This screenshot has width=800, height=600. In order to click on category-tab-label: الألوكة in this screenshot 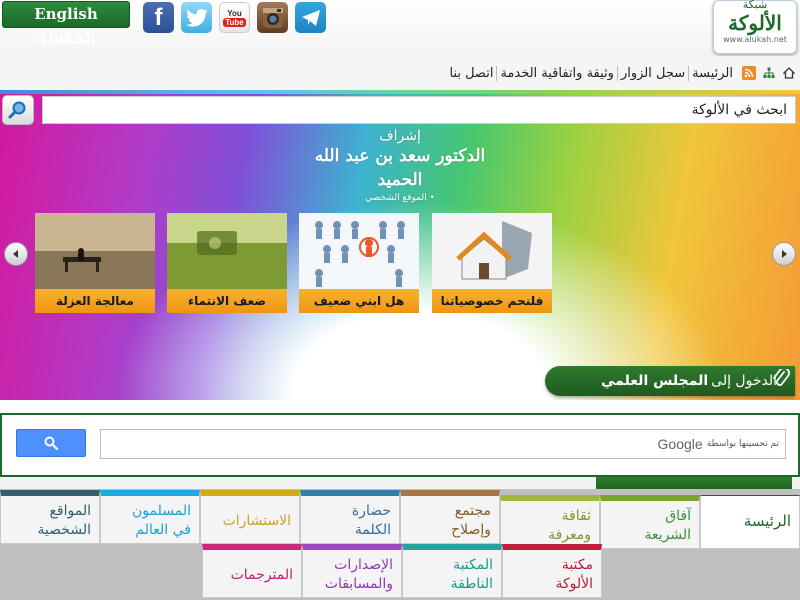, I will do `click(574, 584)`.